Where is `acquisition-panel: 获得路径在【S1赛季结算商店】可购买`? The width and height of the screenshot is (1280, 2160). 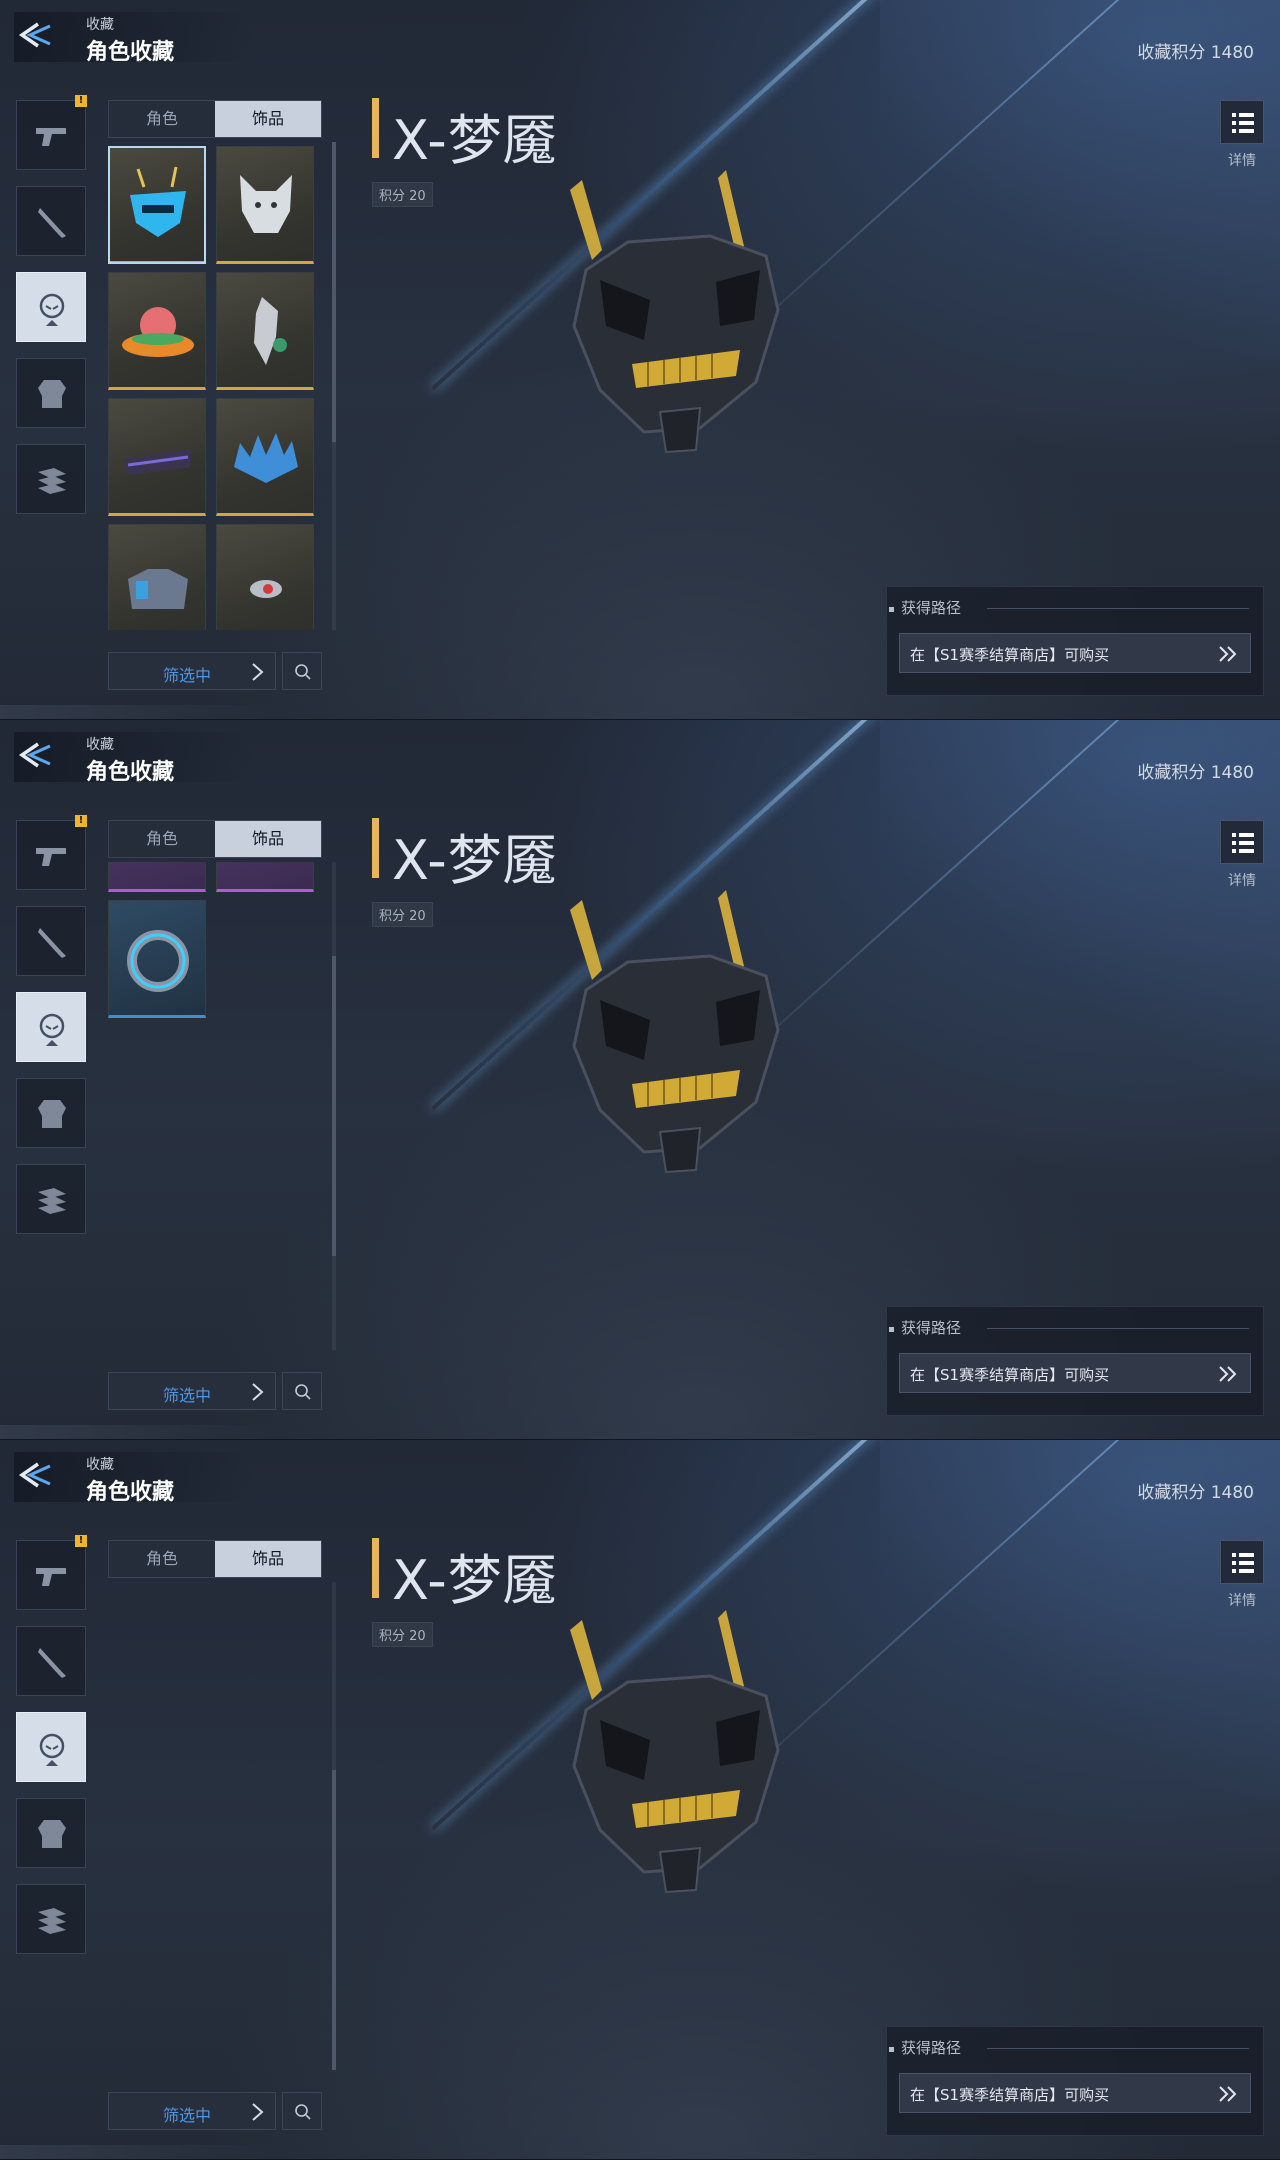 acquisition-panel: 获得路径在【S1赛季结算商店】可购买 is located at coordinates (1075, 1361).